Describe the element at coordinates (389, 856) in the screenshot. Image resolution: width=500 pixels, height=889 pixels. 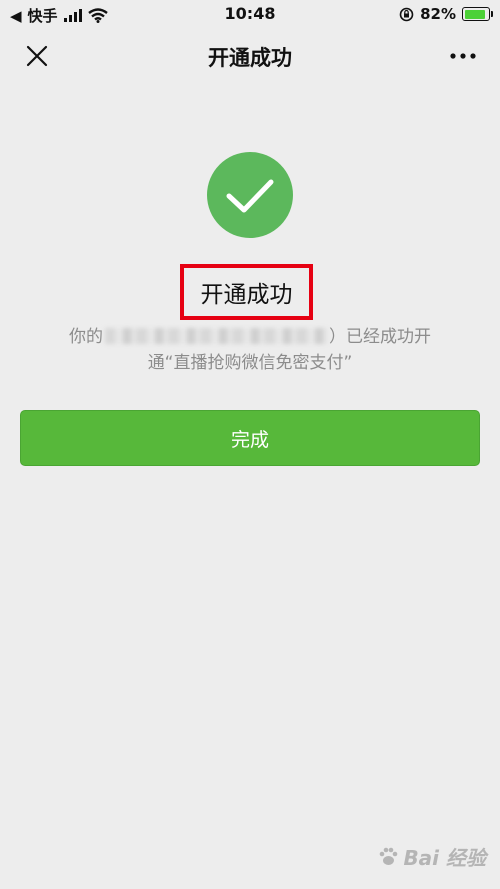
I see `paw-logo-icon` at that location.